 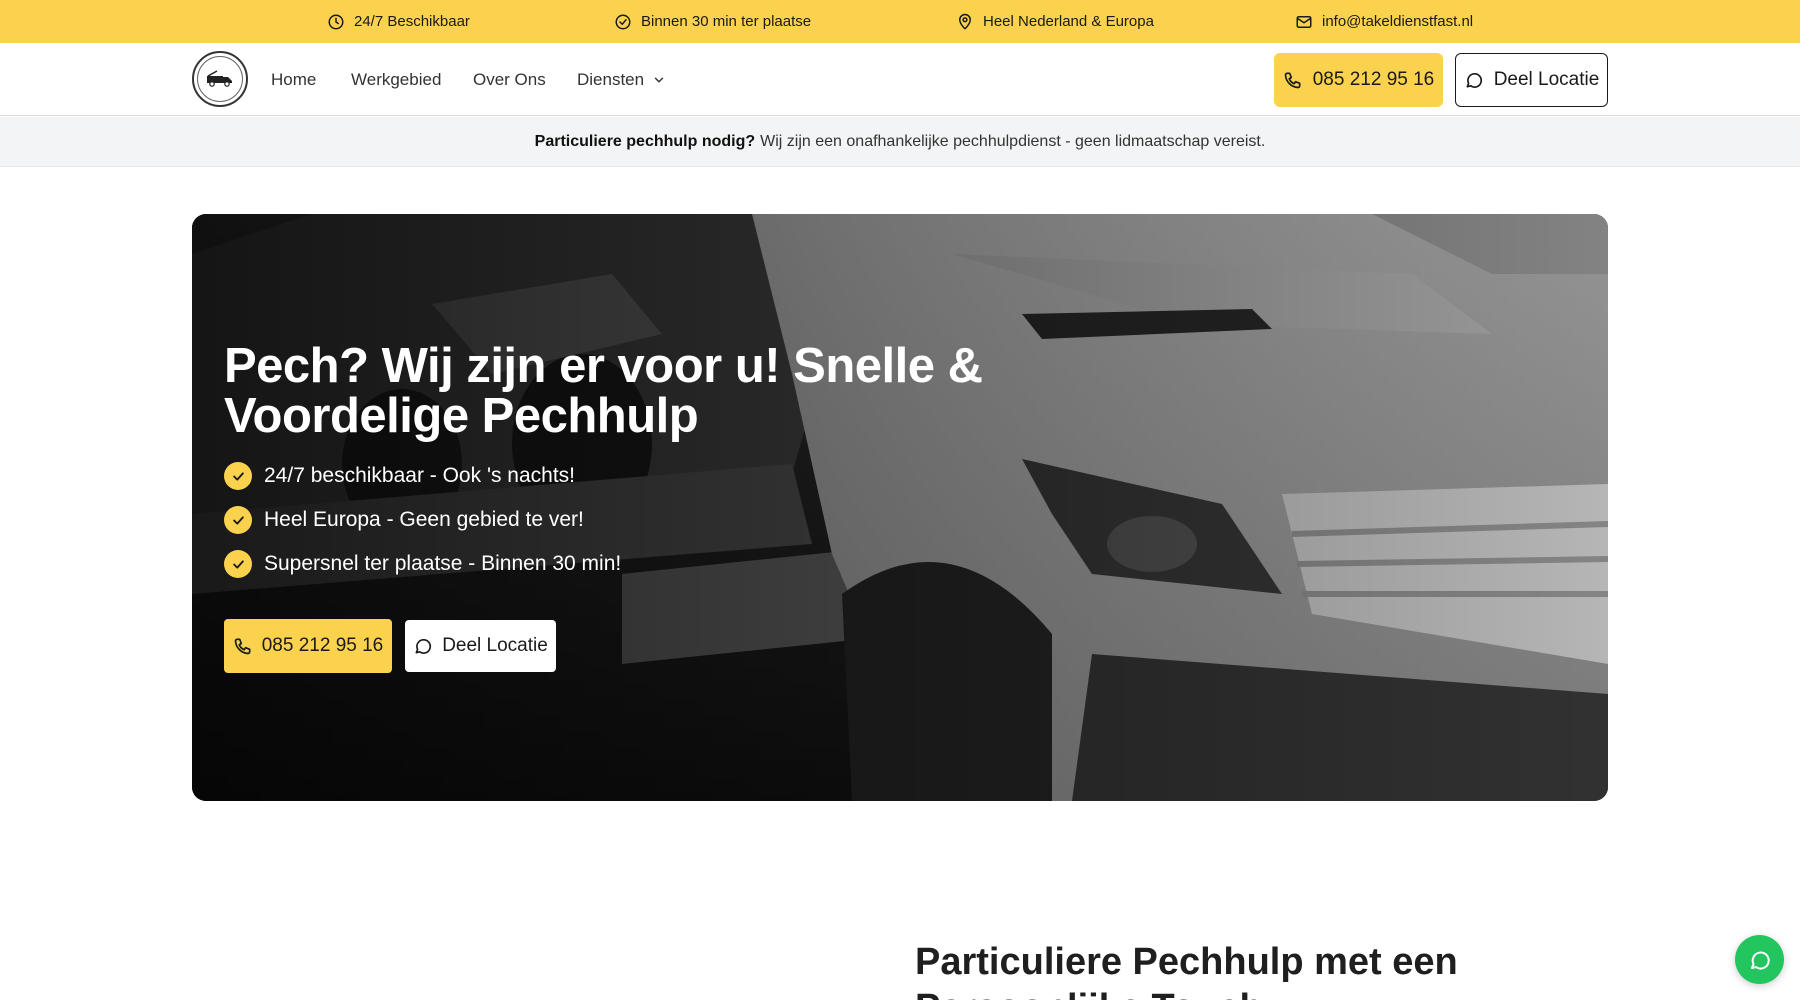 What do you see at coordinates (1304, 21) in the screenshot?
I see `mail-icon` at bounding box center [1304, 21].